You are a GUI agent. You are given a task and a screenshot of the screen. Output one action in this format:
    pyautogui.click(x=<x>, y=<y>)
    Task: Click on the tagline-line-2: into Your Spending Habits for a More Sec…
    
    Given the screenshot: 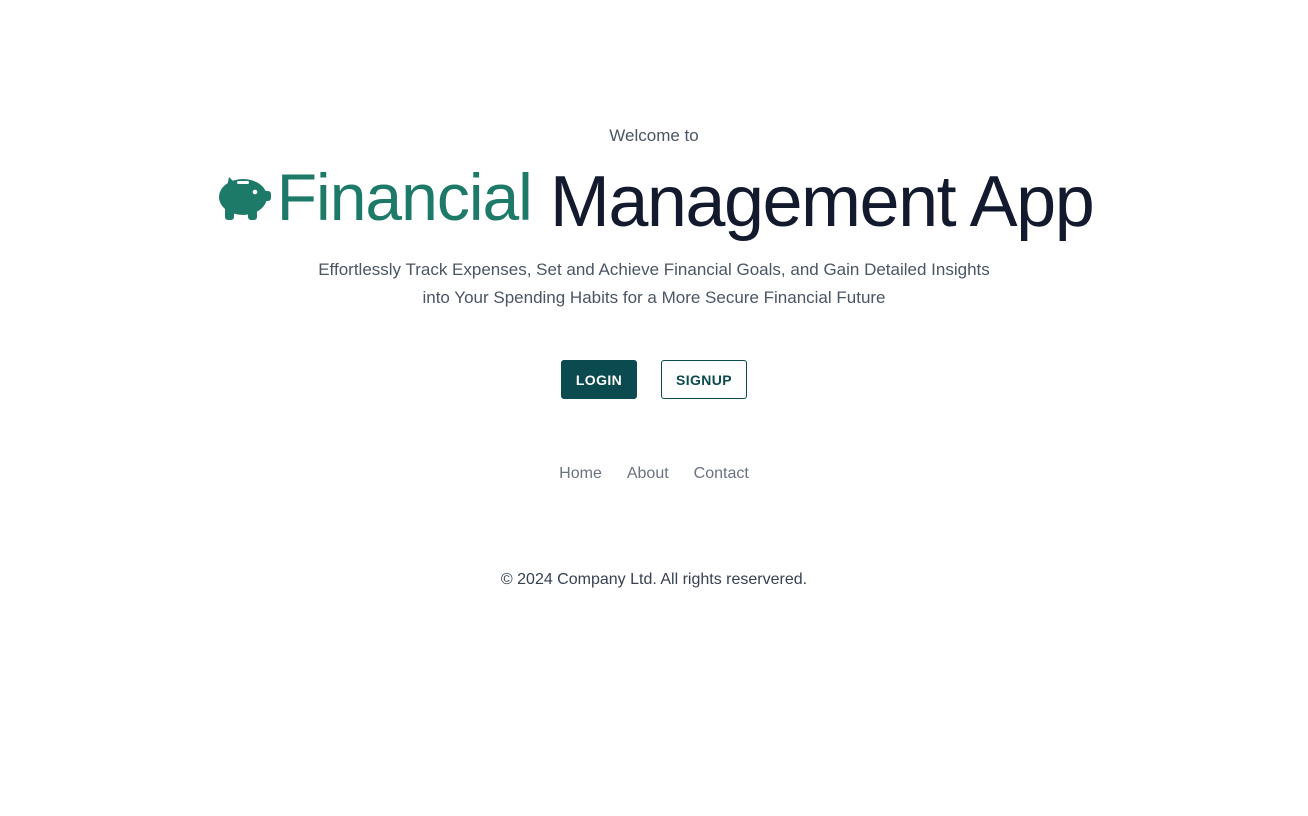 What is the action you would take?
    pyautogui.click(x=654, y=297)
    